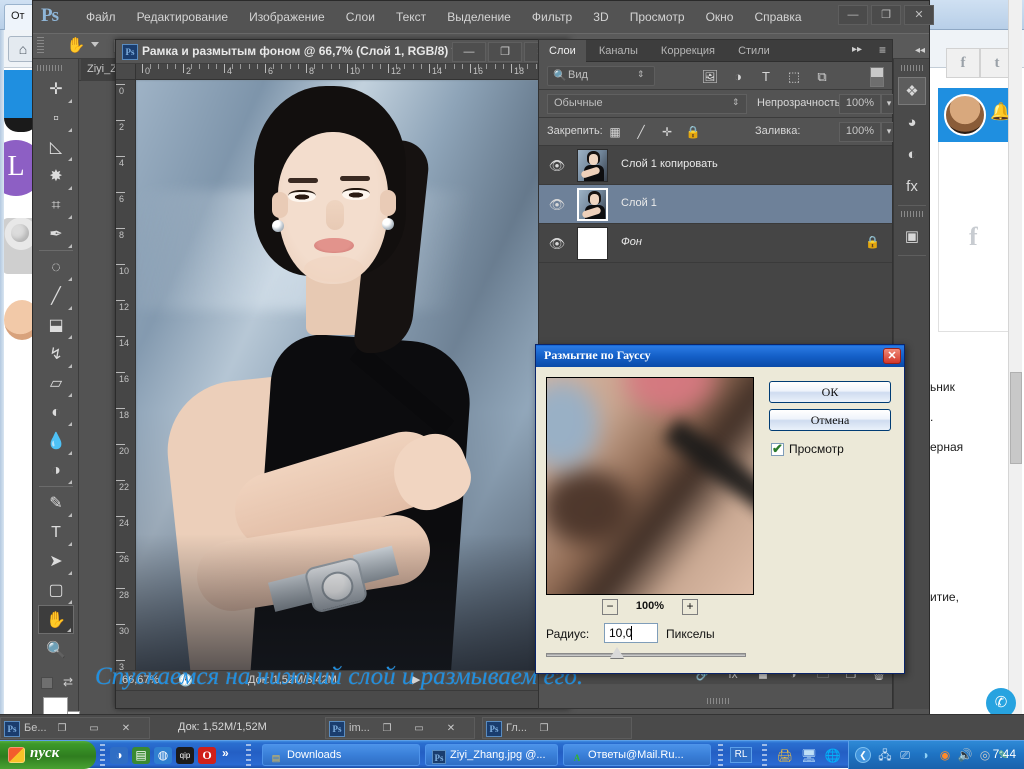 This screenshot has height=769, width=1024. What do you see at coordinates (360, 17) in the screenshot?
I see `menu-layers: Слои` at bounding box center [360, 17].